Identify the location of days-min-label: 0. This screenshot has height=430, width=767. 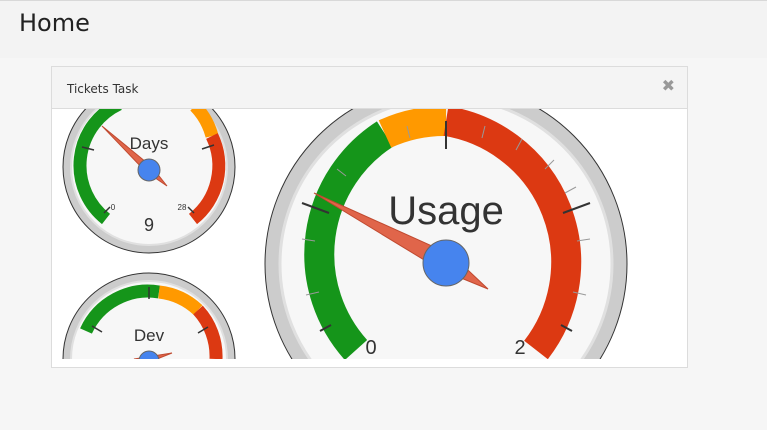
(113, 207).